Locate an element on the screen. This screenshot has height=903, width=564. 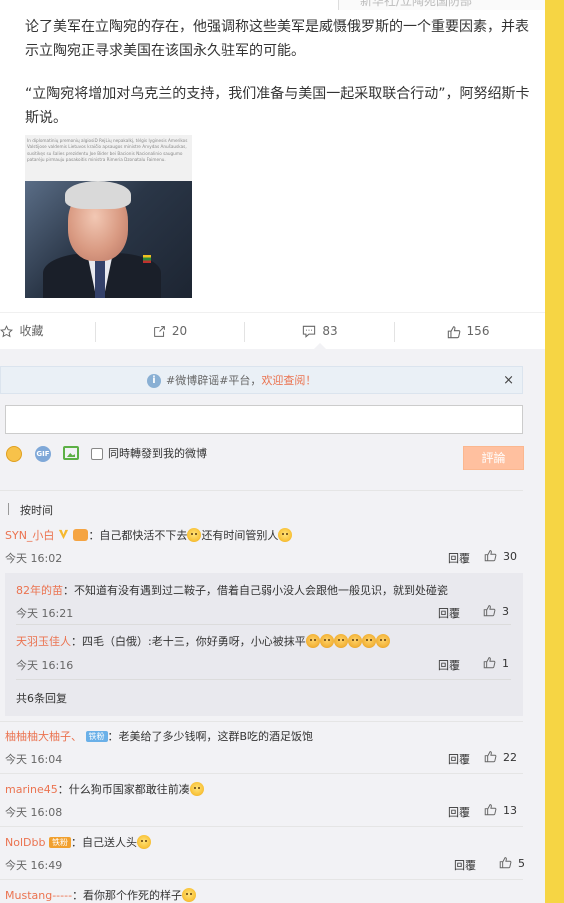
top-ghost-bar: 新华社/立陶宛国防部 is located at coordinates (272, 5).